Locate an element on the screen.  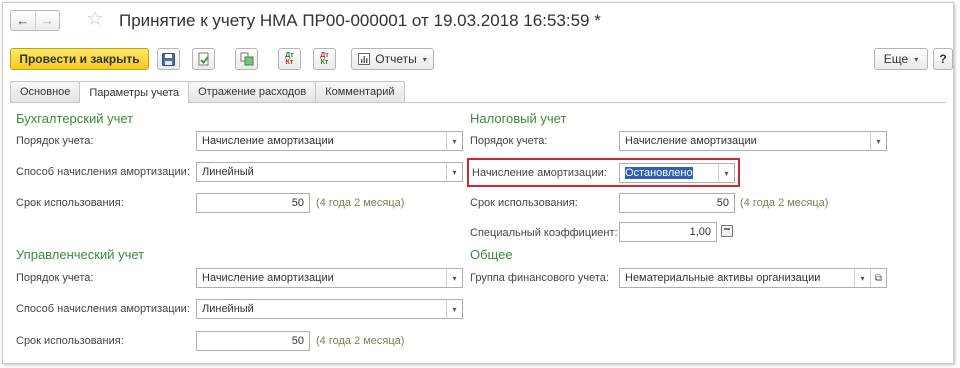
dt-kt-postings-button: Дт Кт is located at coordinates (289, 59).